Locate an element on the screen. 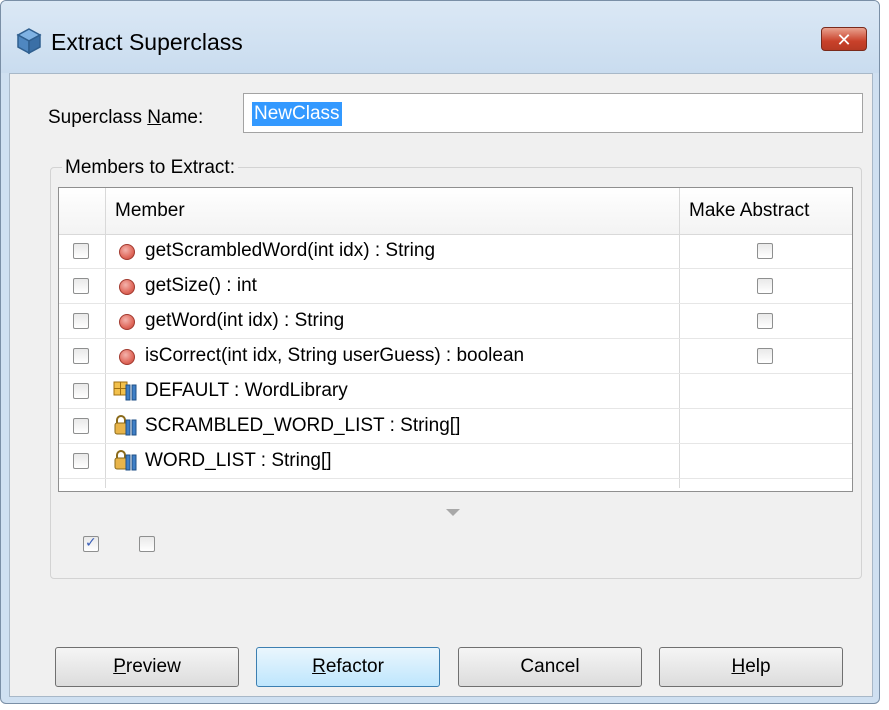 The height and width of the screenshot is (710, 889). table-row: SCRAMBLED_WORD_LIST : String[] is located at coordinates (455, 426).